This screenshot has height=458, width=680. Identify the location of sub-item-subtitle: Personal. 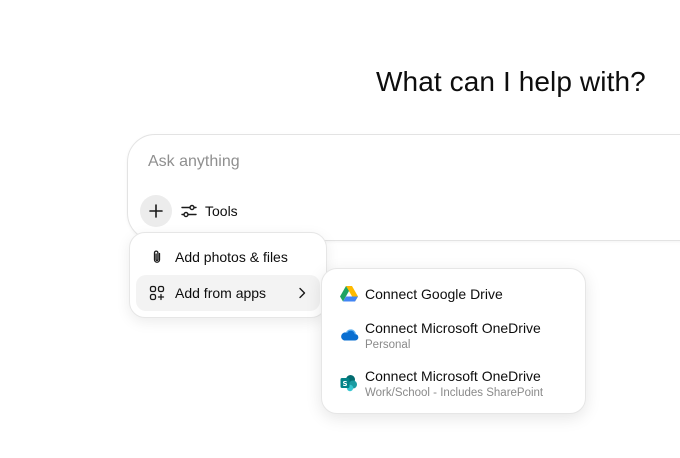
(388, 345).